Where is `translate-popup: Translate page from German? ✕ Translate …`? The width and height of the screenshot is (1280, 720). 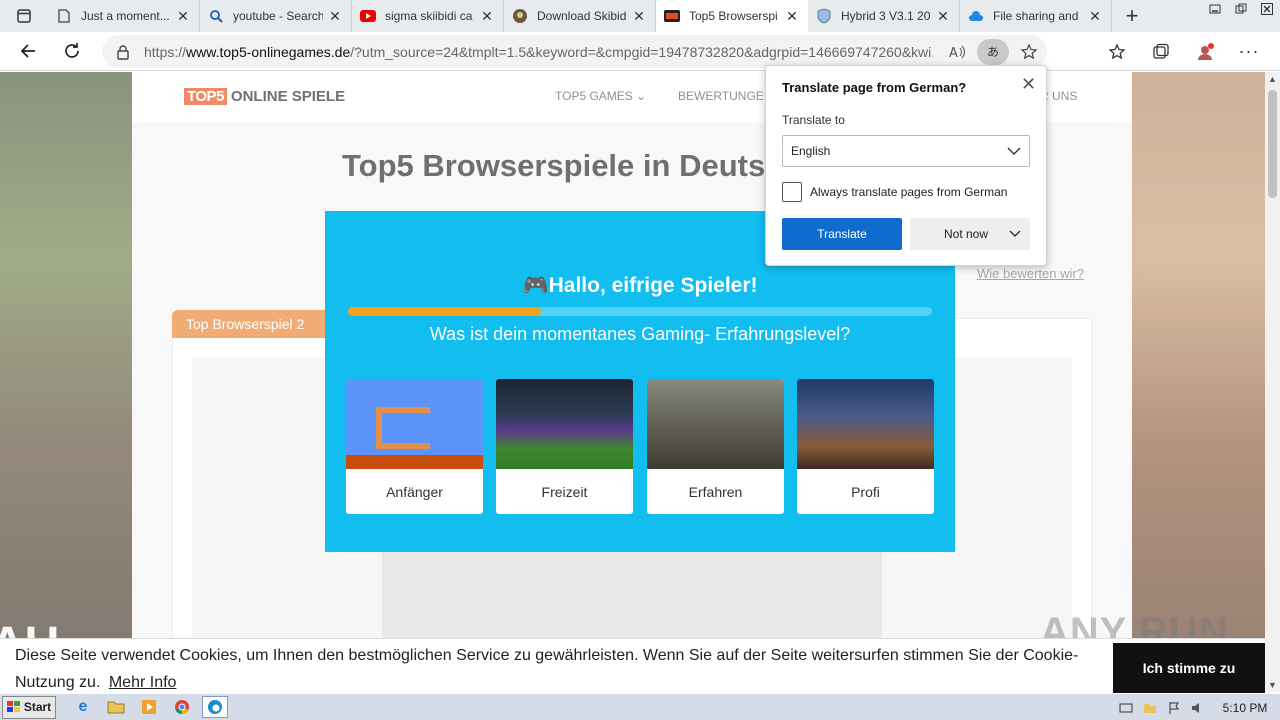 translate-popup: Translate page from German? ✕ Translate … is located at coordinates (906, 165).